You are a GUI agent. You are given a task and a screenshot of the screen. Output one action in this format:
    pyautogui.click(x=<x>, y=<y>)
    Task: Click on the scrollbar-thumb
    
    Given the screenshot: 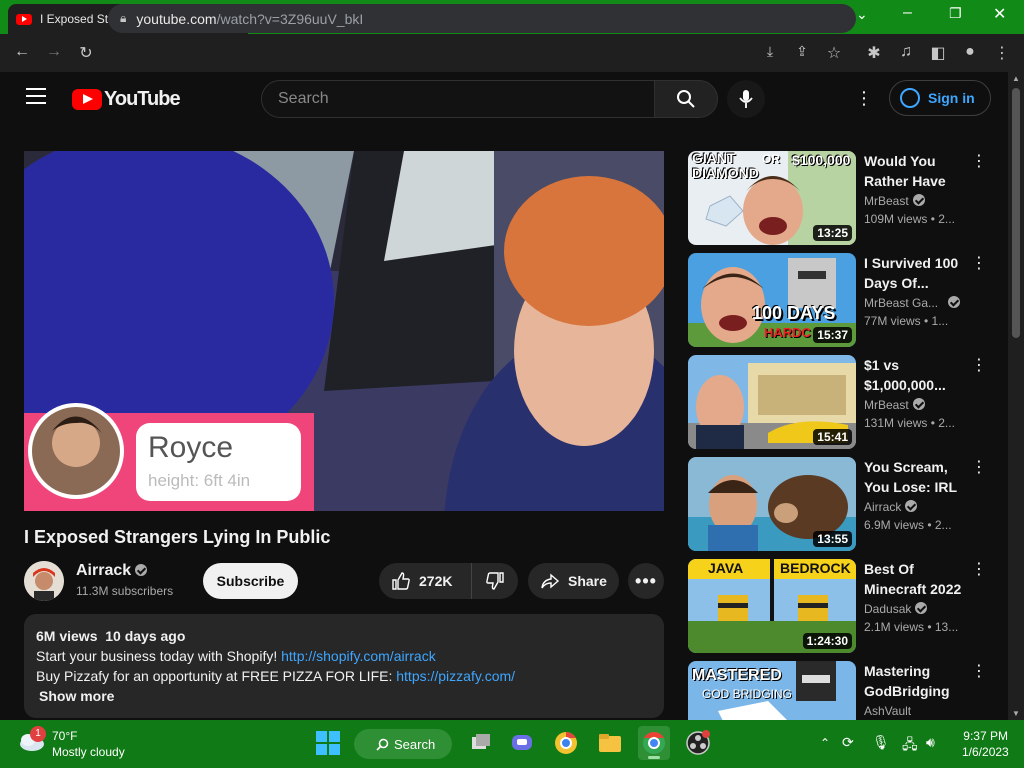 What is the action you would take?
    pyautogui.click(x=1016, y=213)
    